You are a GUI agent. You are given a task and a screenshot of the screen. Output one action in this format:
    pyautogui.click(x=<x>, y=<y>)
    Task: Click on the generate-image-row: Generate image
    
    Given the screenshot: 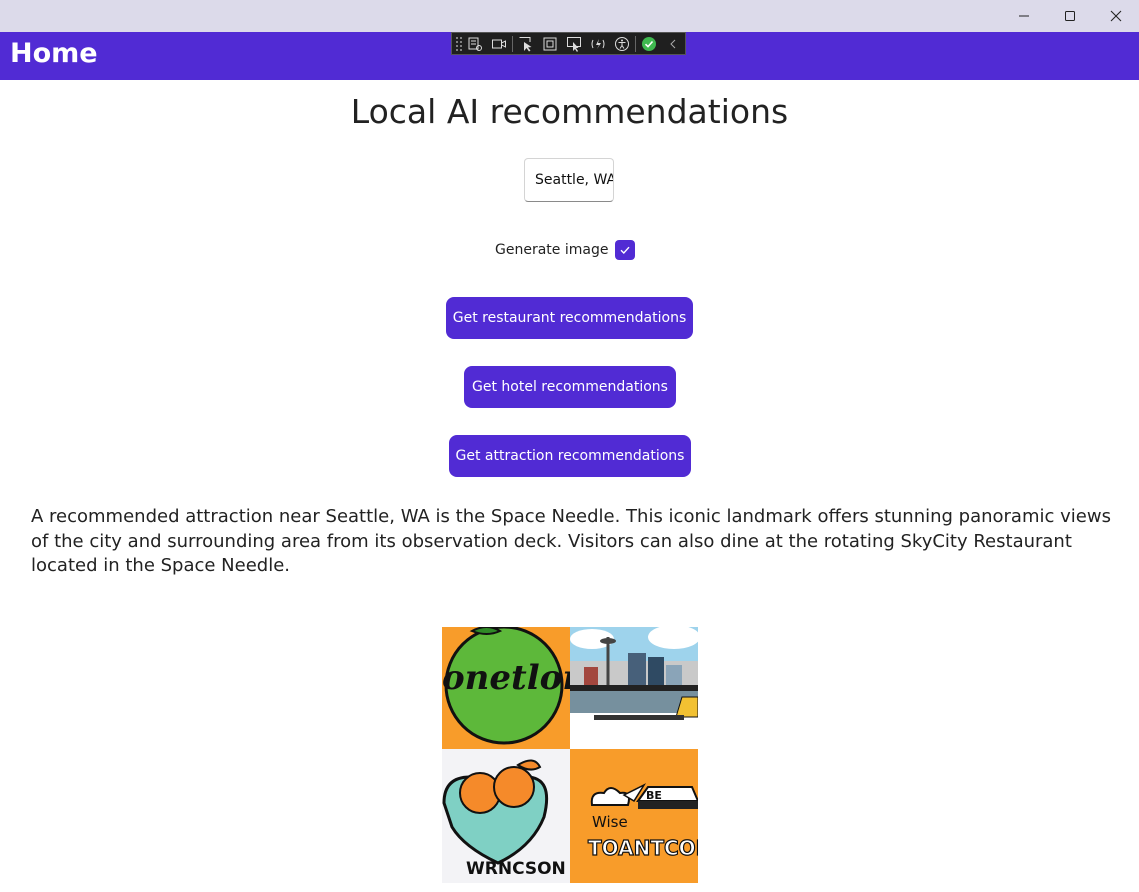 What is the action you would take?
    pyautogui.click(x=565, y=250)
    